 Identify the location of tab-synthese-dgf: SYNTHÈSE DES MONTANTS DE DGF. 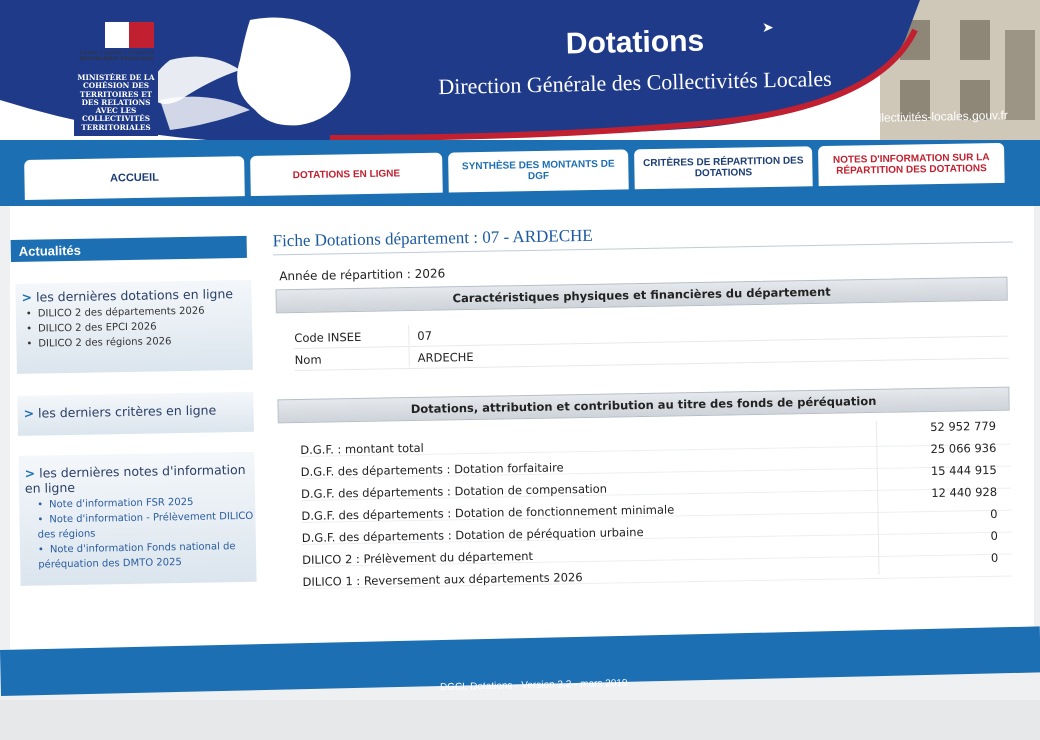
(538, 171).